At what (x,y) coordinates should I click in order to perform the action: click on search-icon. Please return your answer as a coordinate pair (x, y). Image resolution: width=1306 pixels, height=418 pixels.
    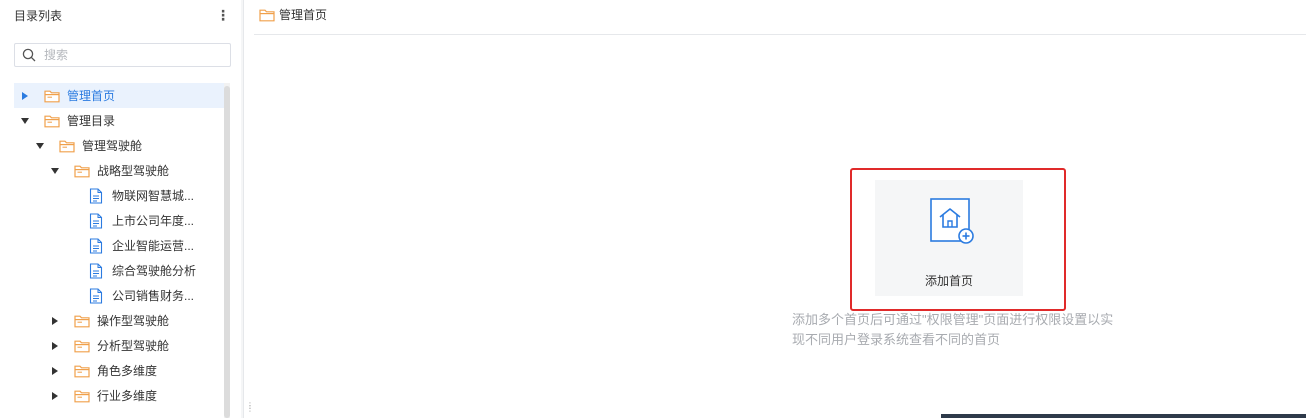
    Looking at the image, I should click on (29, 55).